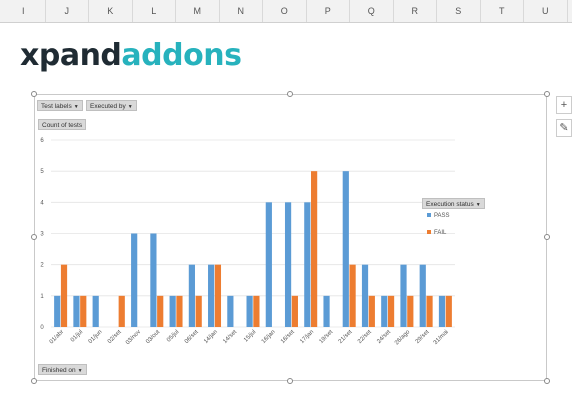 Image resolution: width=572 pixels, height=397 pixels. I want to click on chart-styles-button: ✎, so click(564, 128).